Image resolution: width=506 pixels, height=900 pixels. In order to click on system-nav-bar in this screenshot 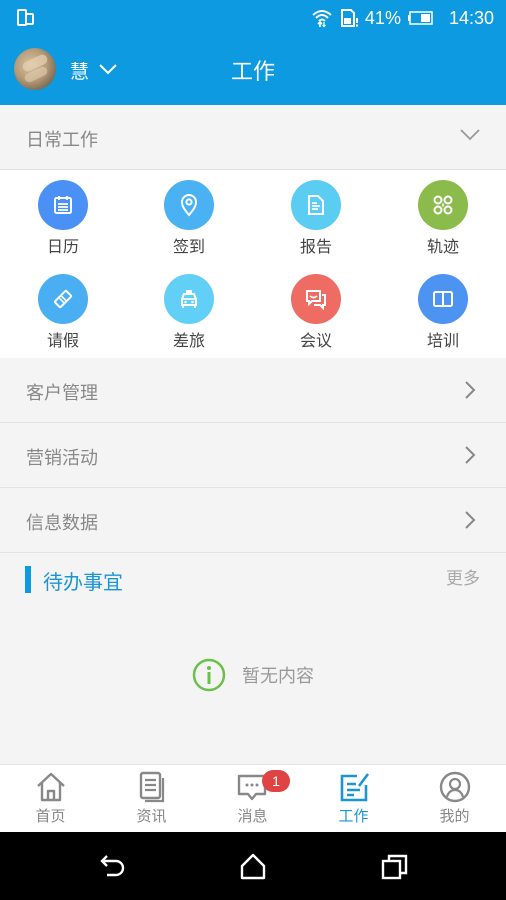, I will do `click(253, 866)`.